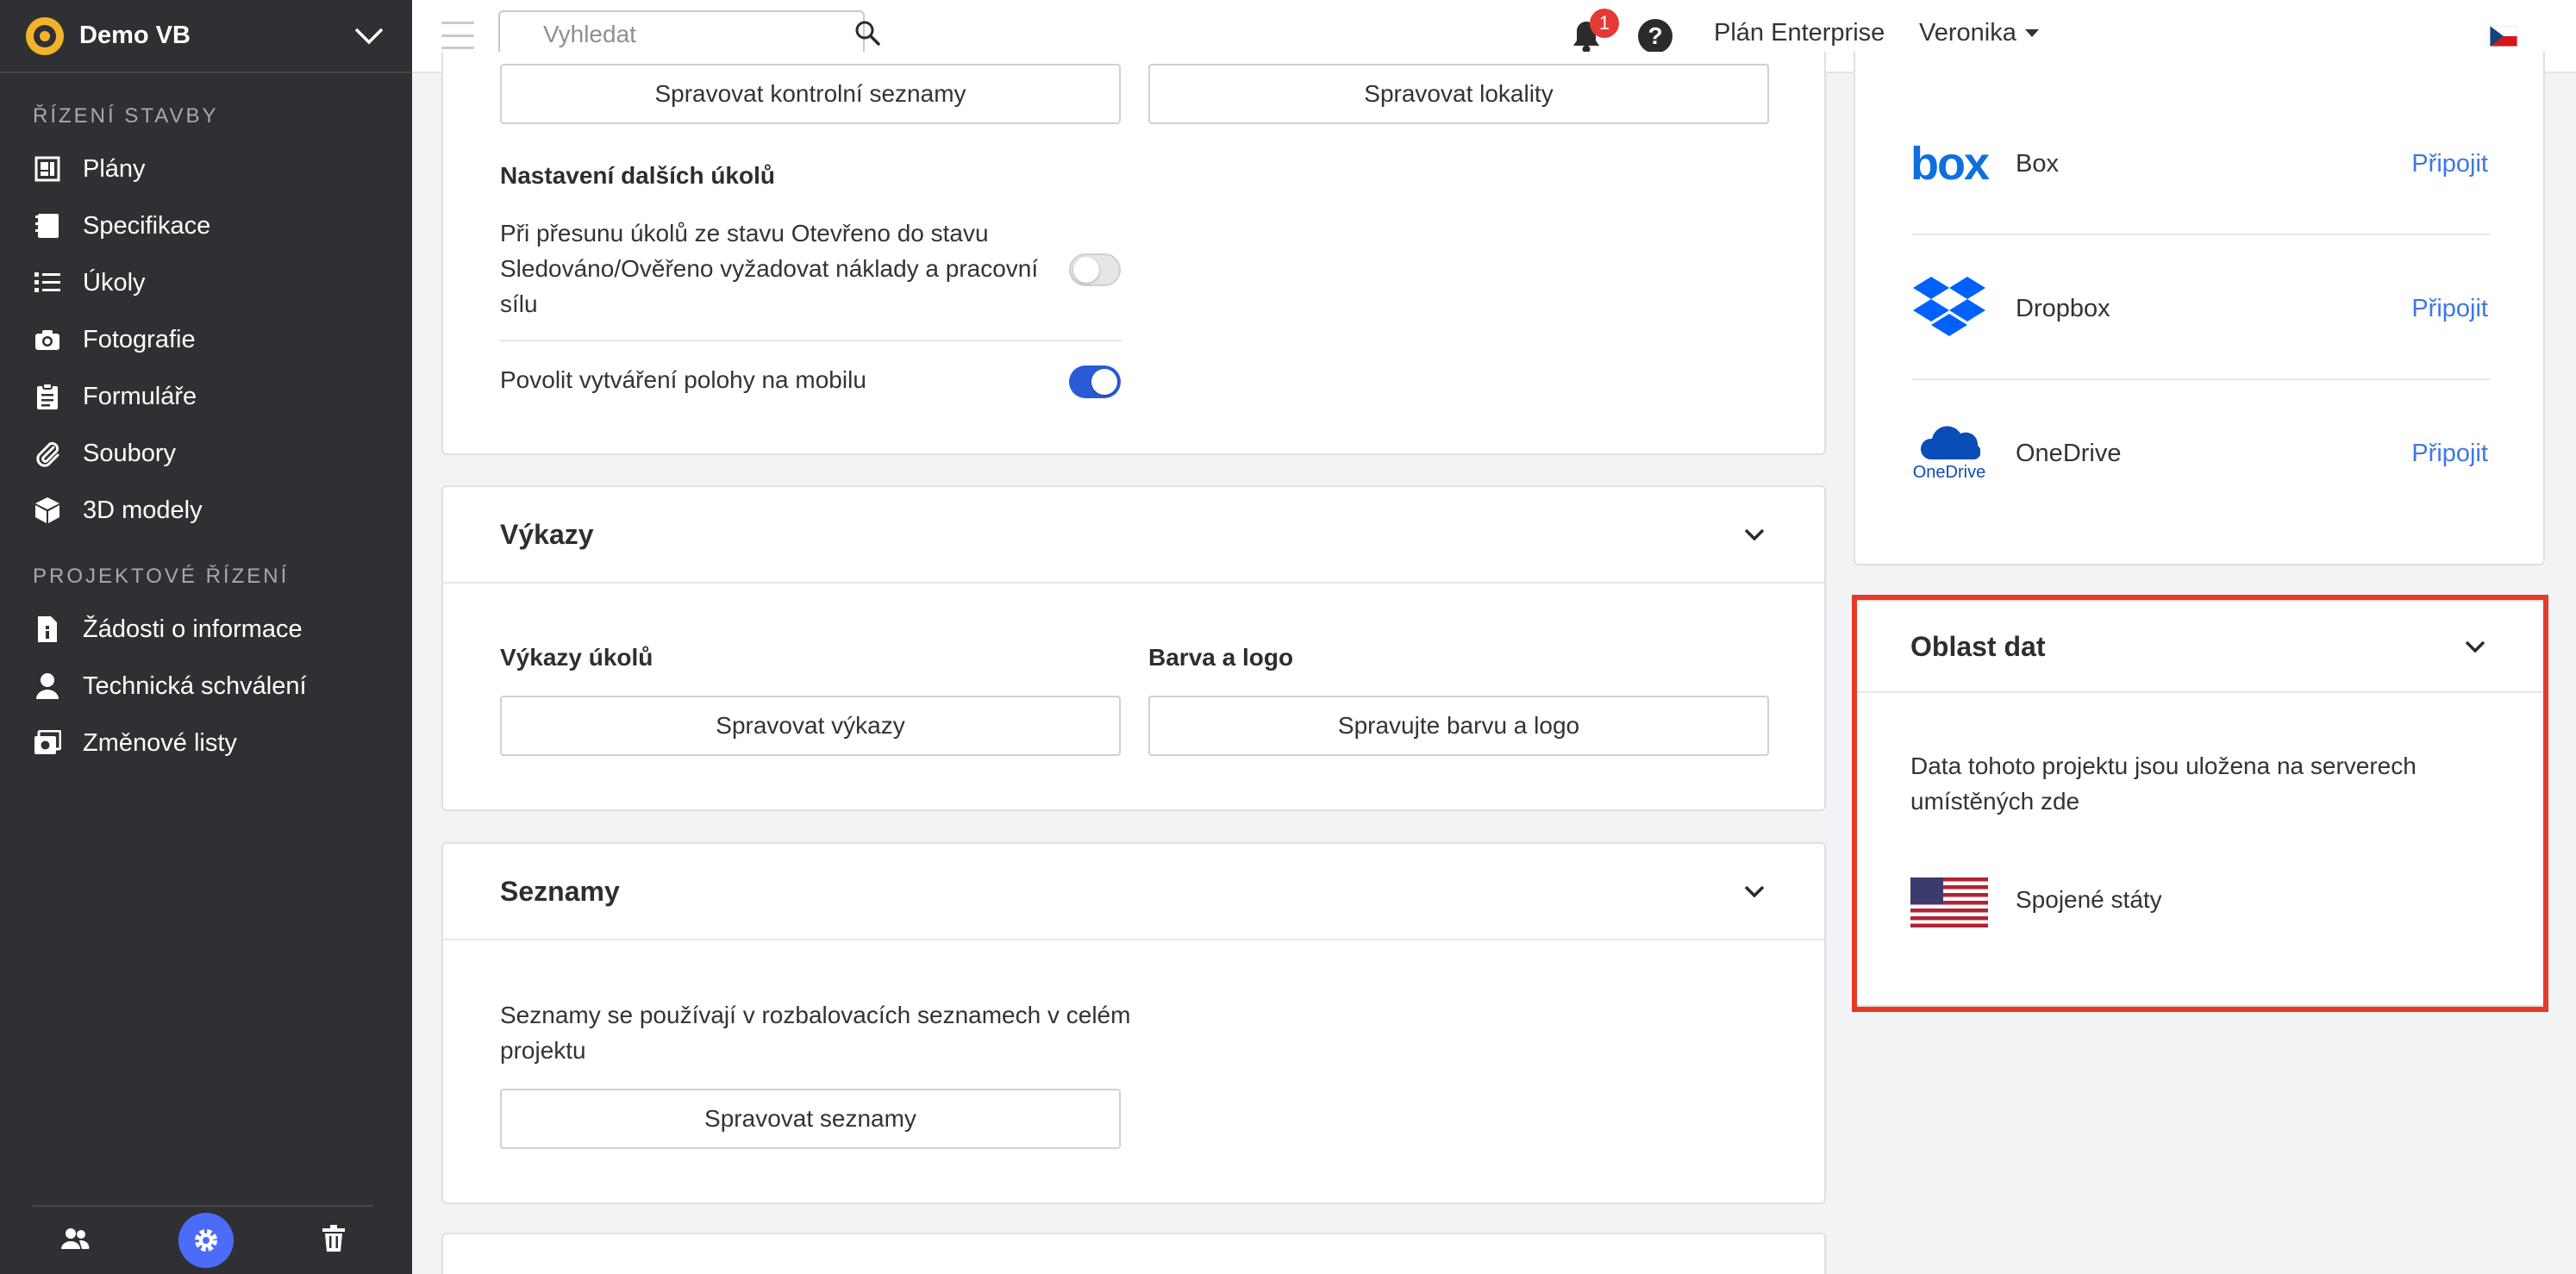 The width and height of the screenshot is (2576, 1274). I want to click on service-row-onedrive: OneDrive OneDrive Připojit, so click(2199, 453).